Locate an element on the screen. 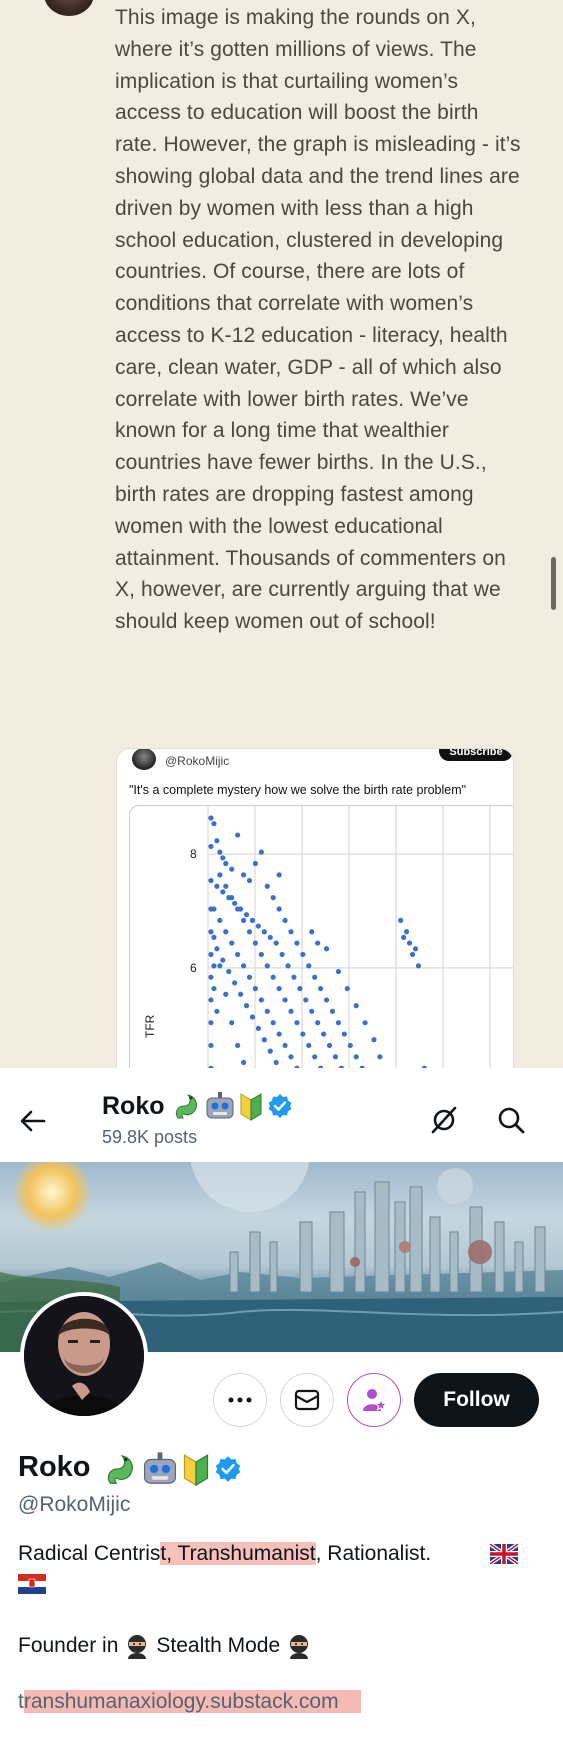 The height and width of the screenshot is (1739, 563). dragon-emoji is located at coordinates (186, 1106).